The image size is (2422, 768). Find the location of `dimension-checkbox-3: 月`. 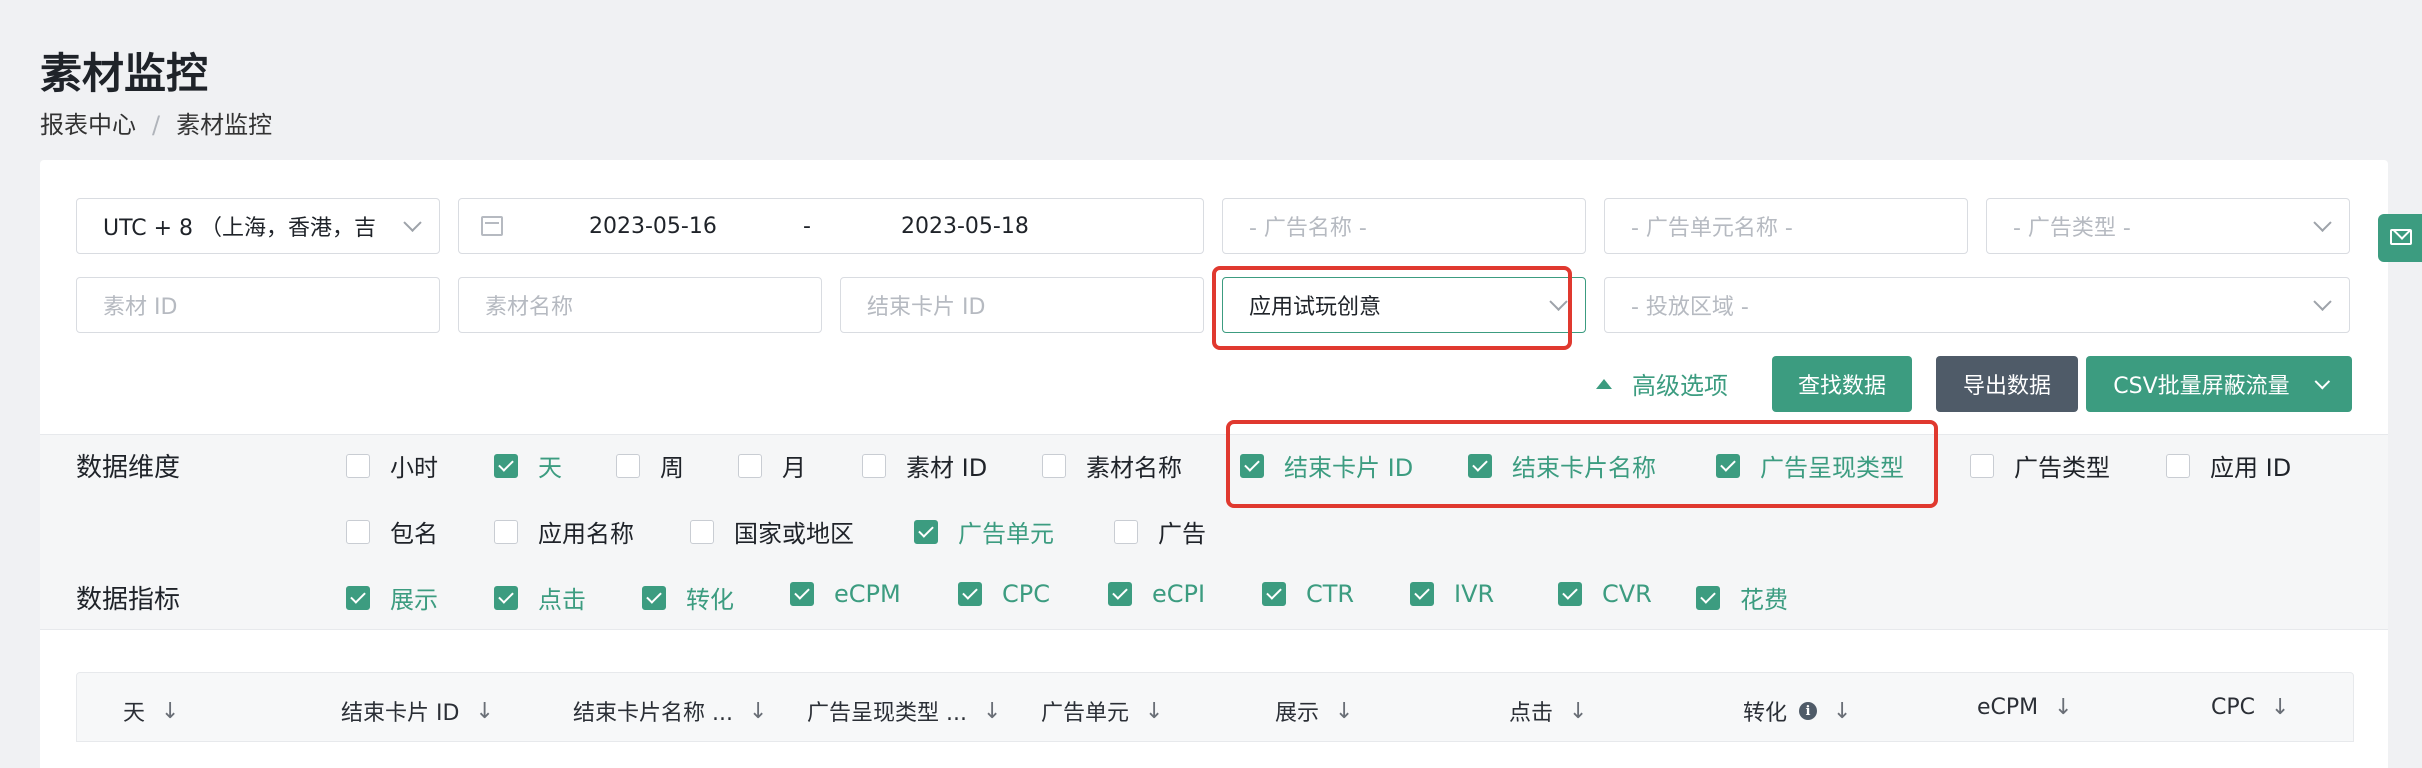

dimension-checkbox-3: 月 is located at coordinates (772, 465).